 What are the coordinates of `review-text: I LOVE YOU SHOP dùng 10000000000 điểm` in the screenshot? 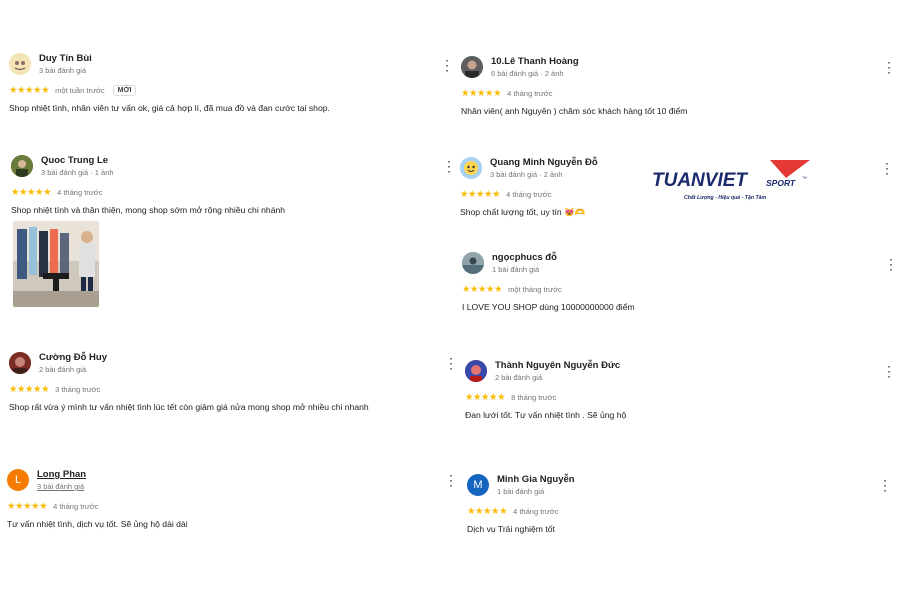 It's located at (548, 307).